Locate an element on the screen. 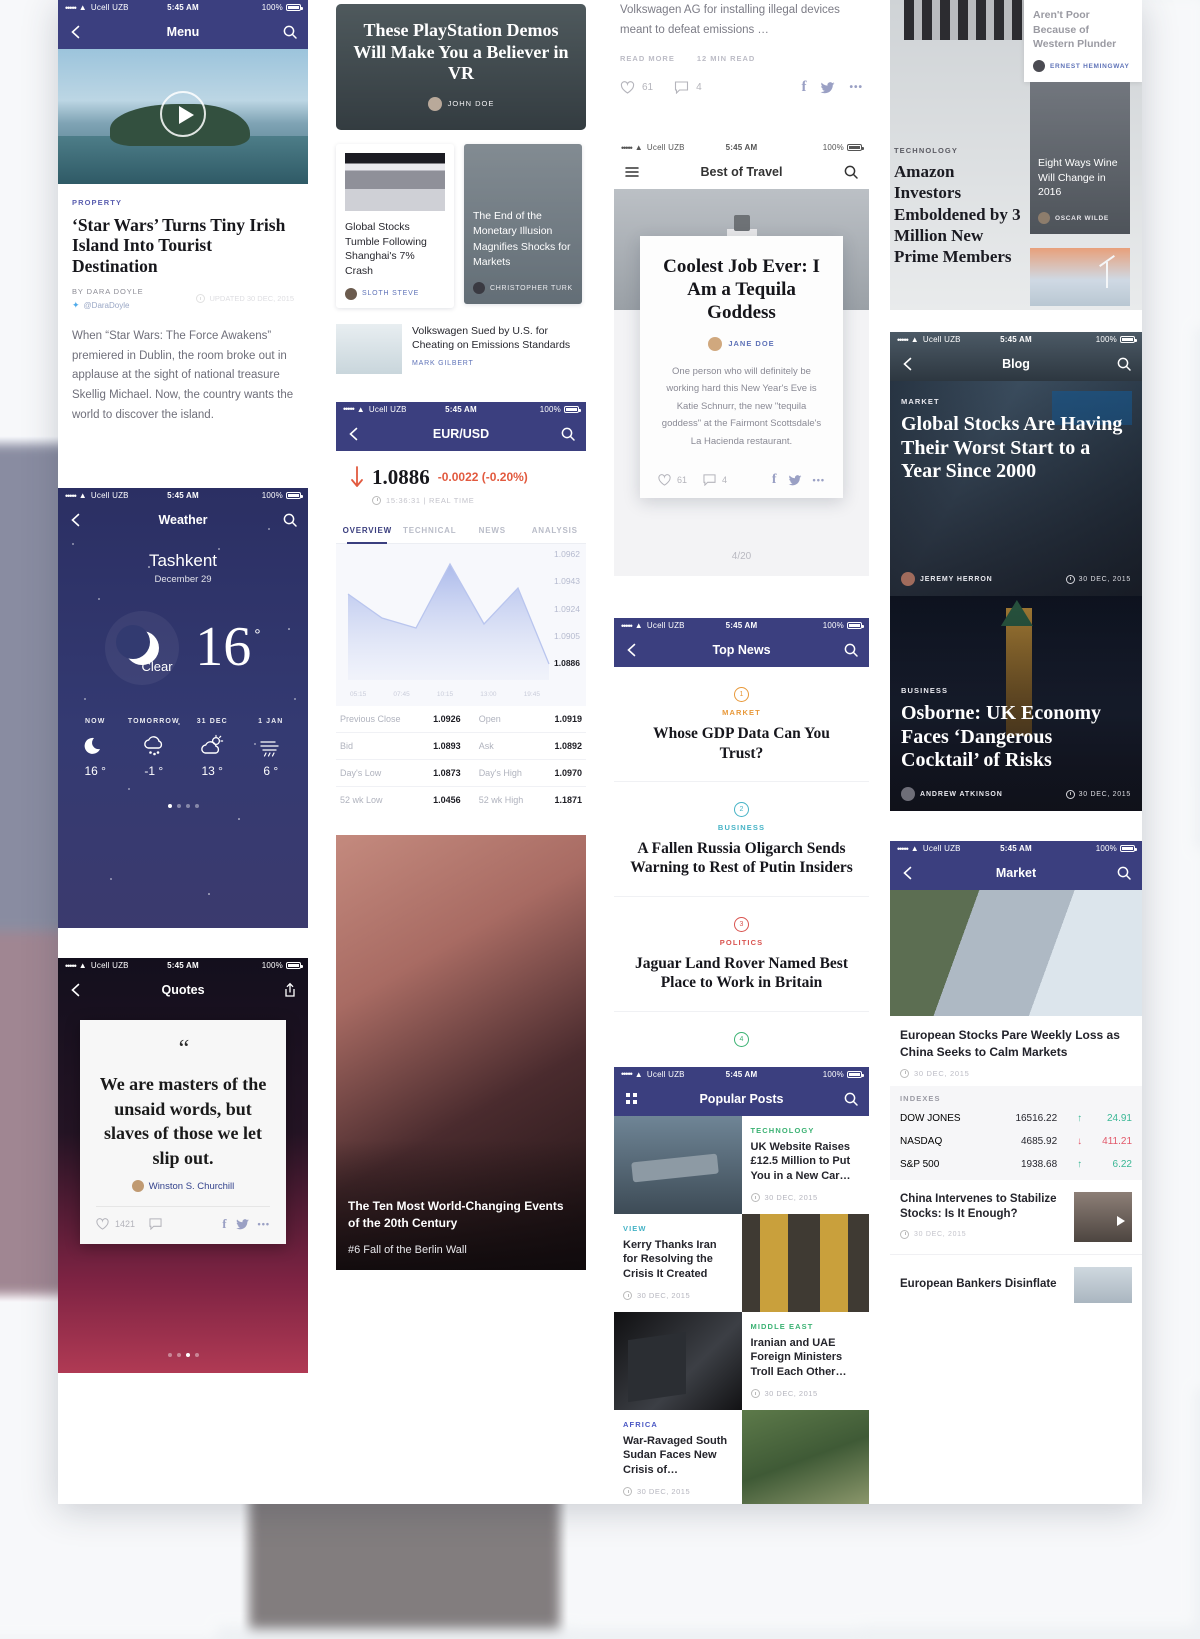  hamburger-icon is located at coordinates (632, 172).